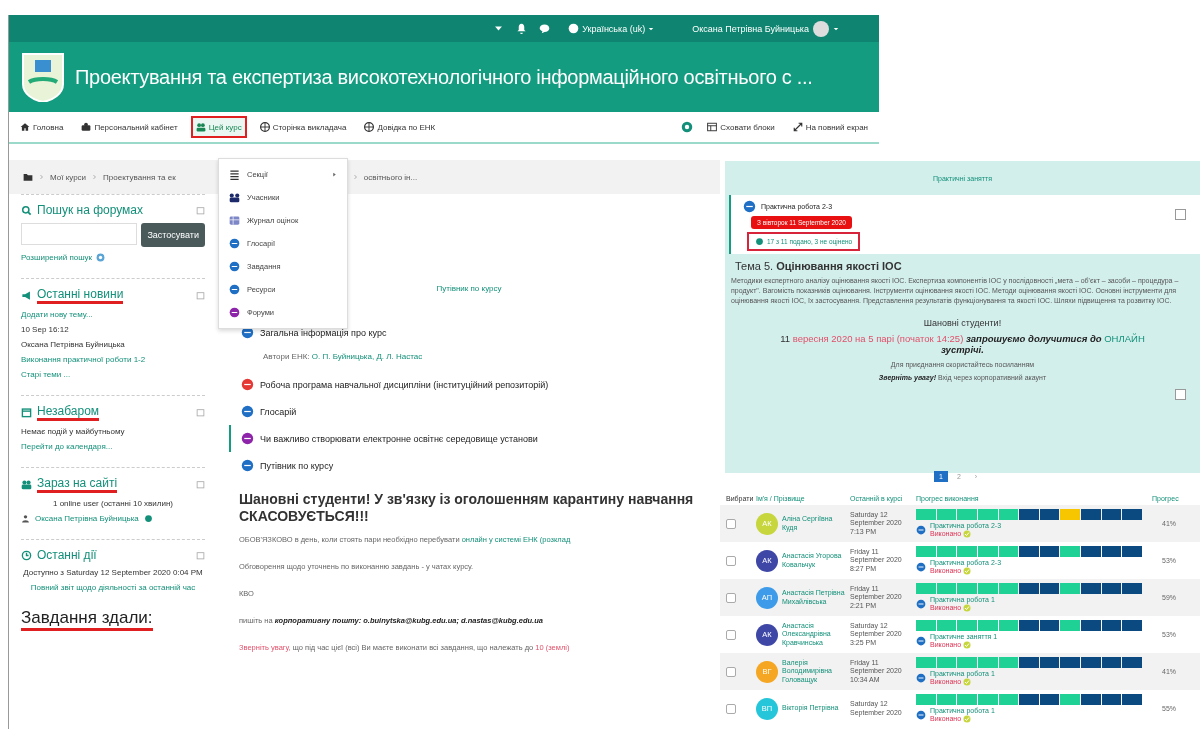  What do you see at coordinates (87, 518) in the screenshot?
I see `user-link: Оксана Петрівна Буйницька` at bounding box center [87, 518].